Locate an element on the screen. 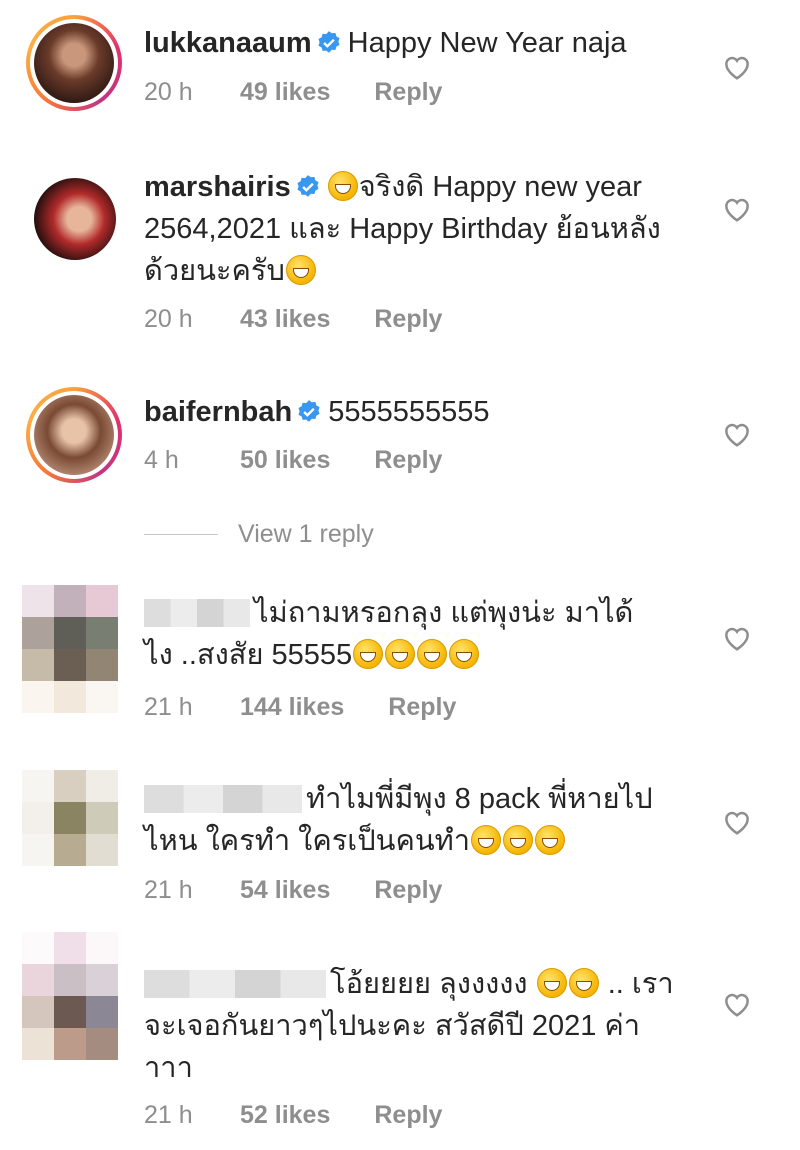 Image resolution: width=800 pixels, height=1150 pixels. comment-text-line2: 2564,2021 และ Happy Birthday ย้อนหลัง is located at coordinates (402, 229).